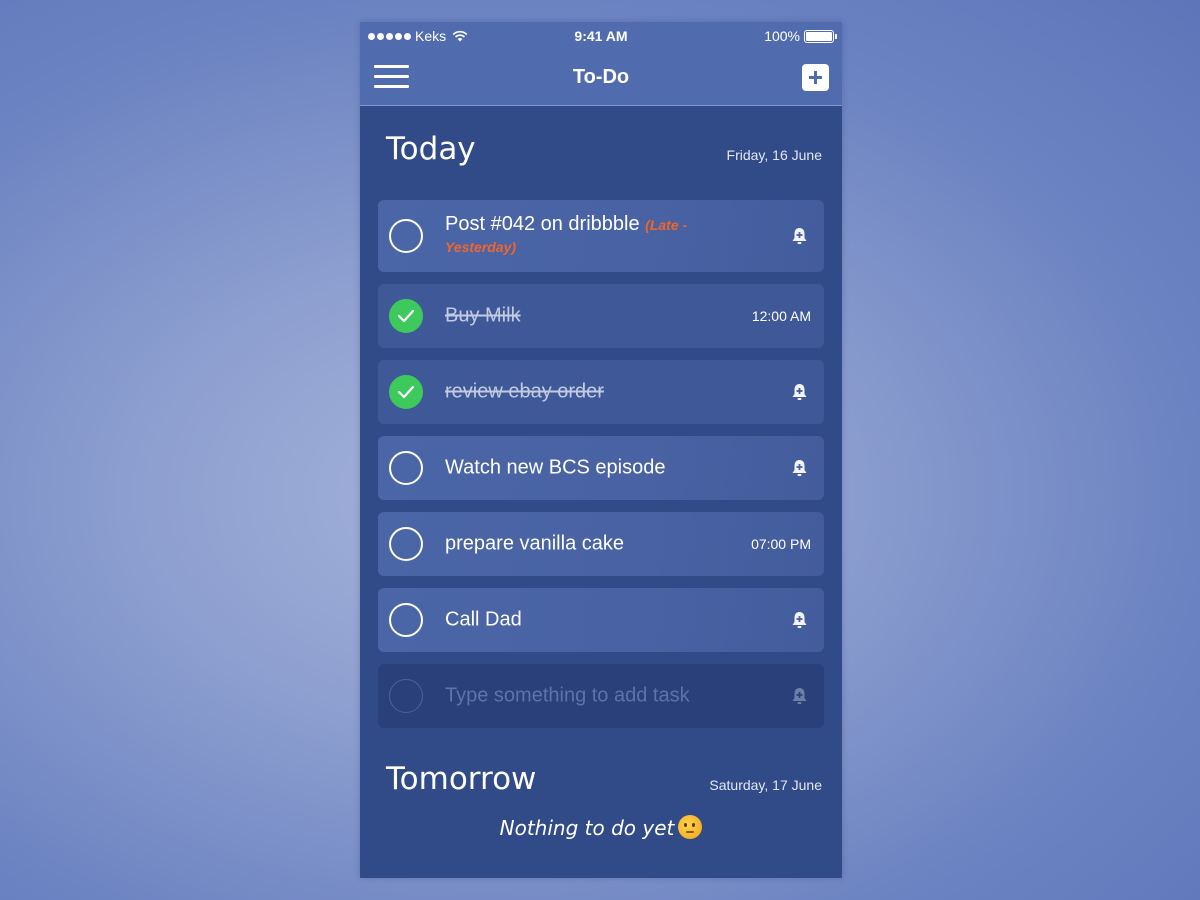 Image resolution: width=1200 pixels, height=900 pixels. Describe the element at coordinates (782, 36) in the screenshot. I see `battery-percent: 100%` at that location.